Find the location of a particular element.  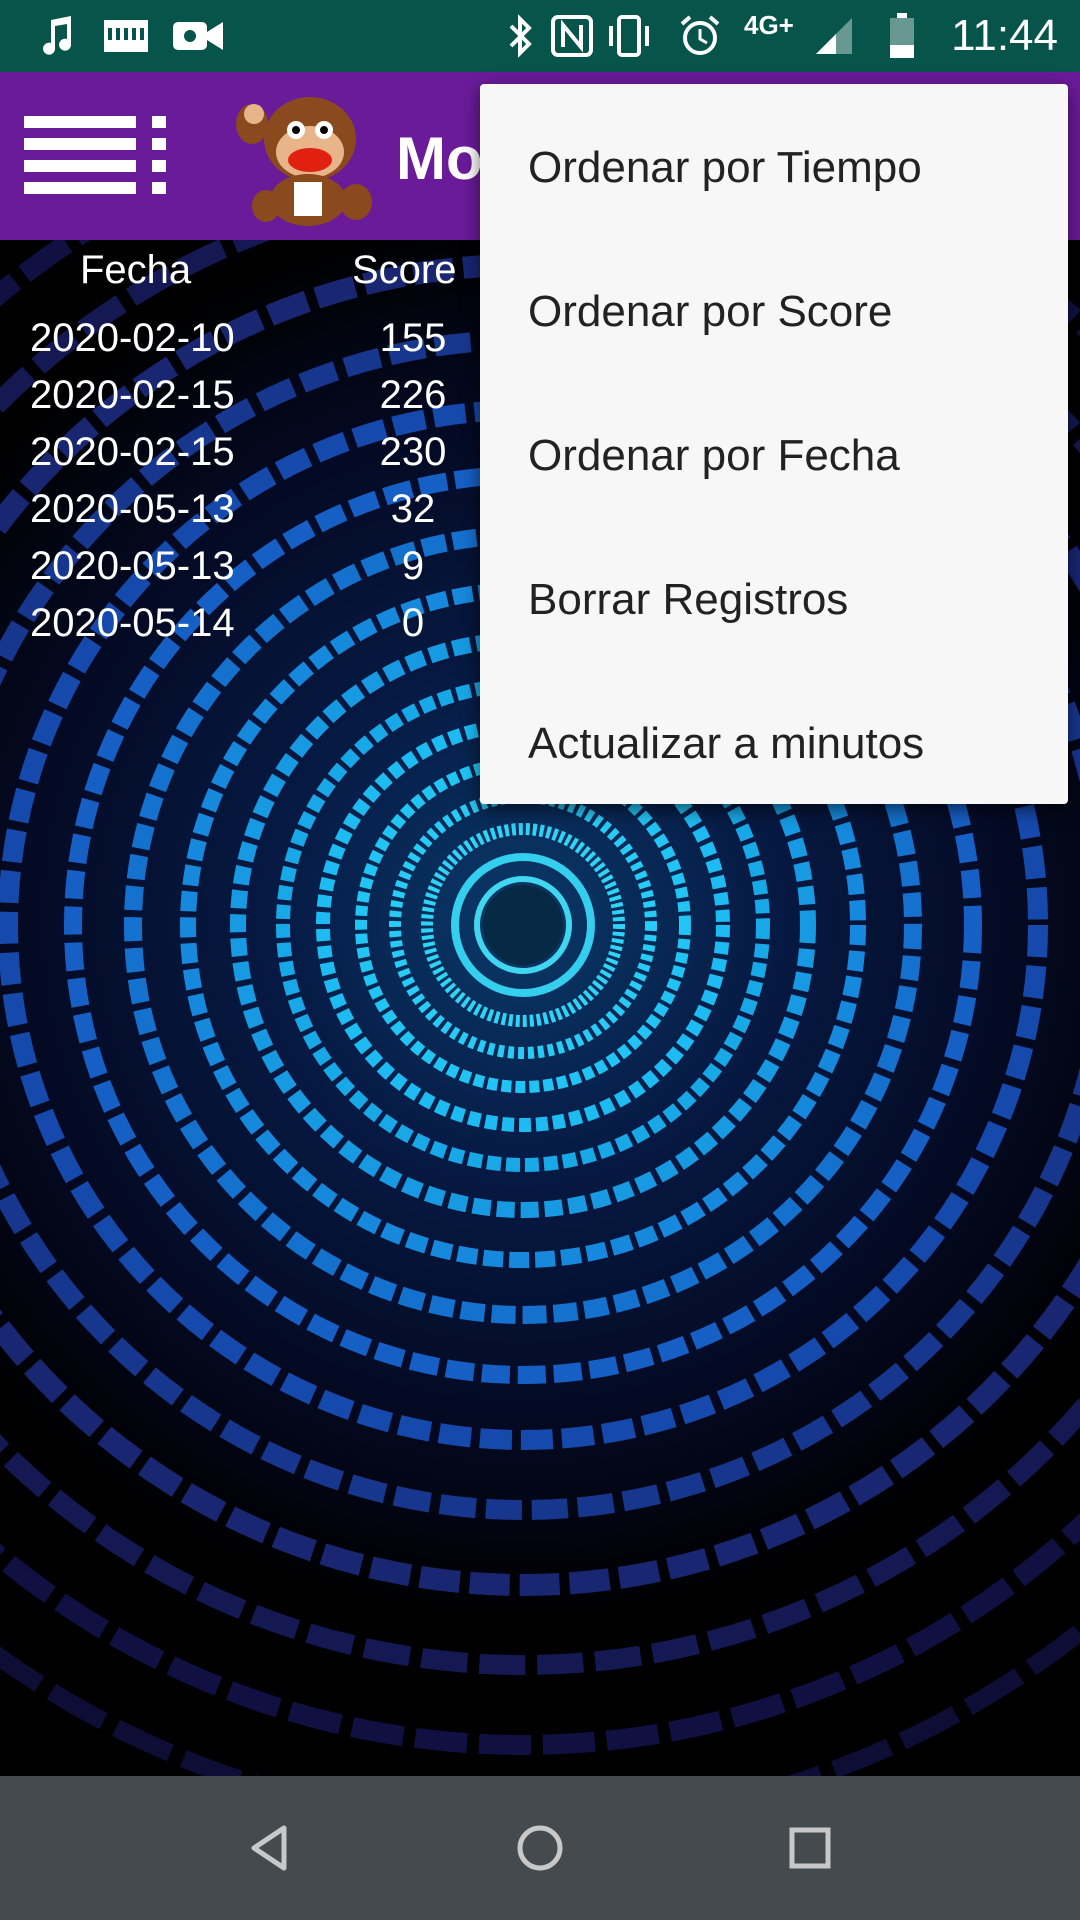

score-cell: 32 is located at coordinates (413, 509).